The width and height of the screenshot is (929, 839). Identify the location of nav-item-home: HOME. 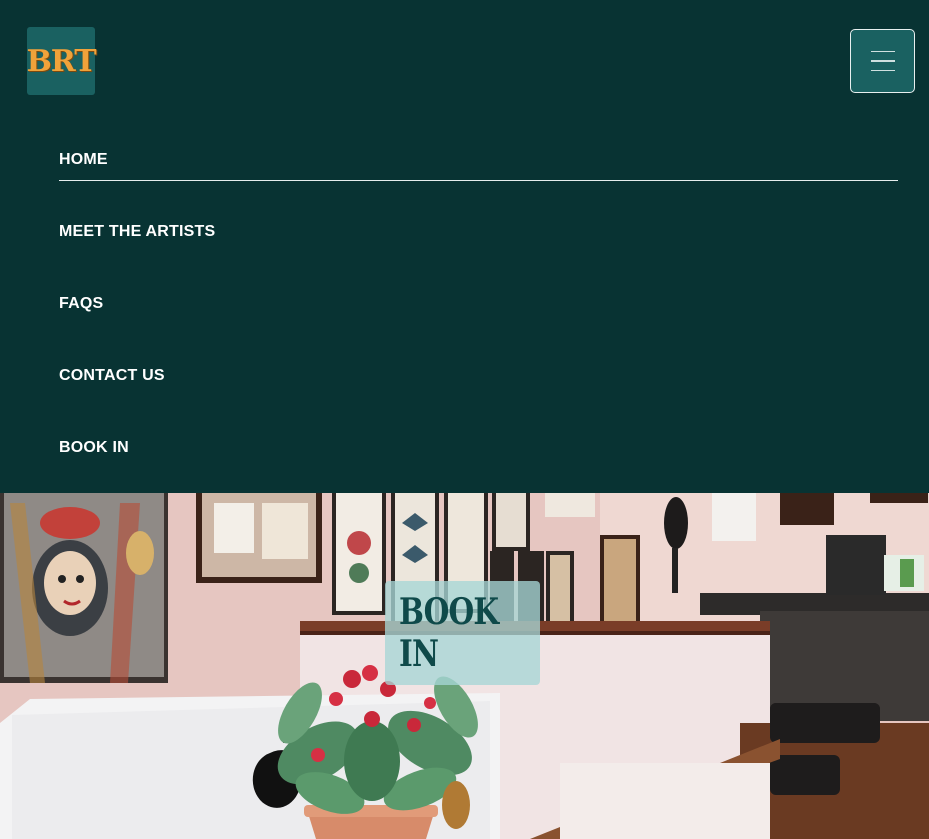
(478, 160).